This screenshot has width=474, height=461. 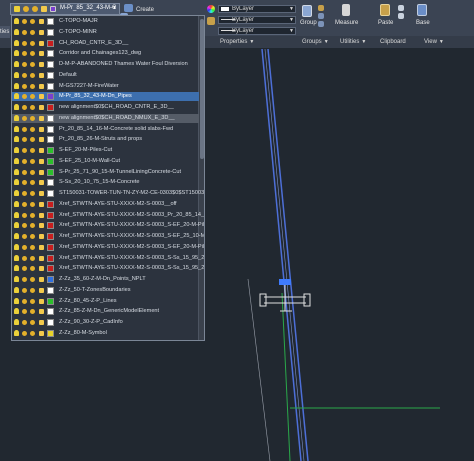 I want to click on scrollbar-thumb, so click(x=202, y=89).